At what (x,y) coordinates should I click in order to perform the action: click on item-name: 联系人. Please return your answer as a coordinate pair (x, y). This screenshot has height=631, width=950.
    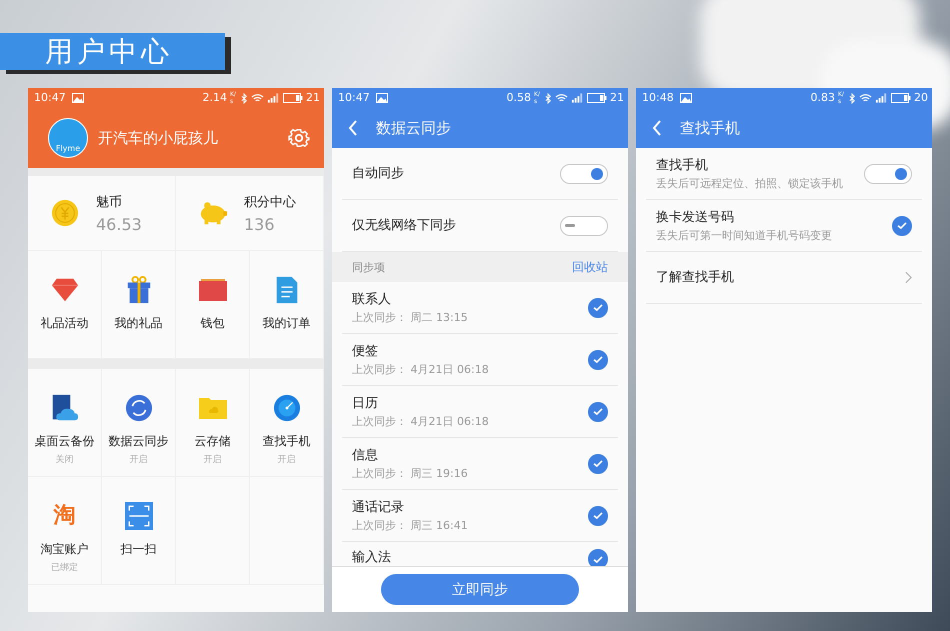
    Looking at the image, I should click on (372, 299).